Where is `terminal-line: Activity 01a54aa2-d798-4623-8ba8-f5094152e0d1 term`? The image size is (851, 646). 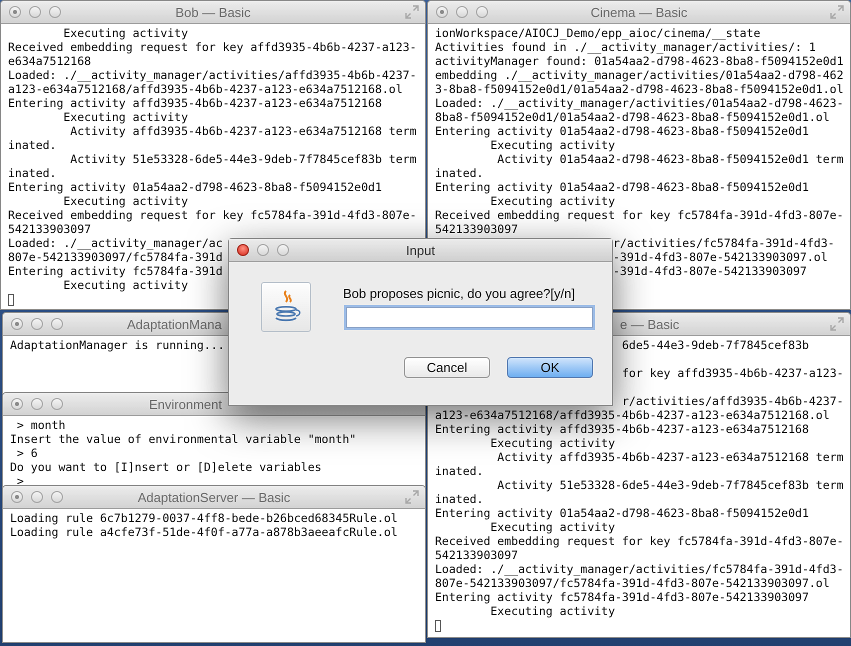
terminal-line: Activity 01a54aa2-d798-4623-8ba8-f5094152e0d1 term is located at coordinates (670, 159).